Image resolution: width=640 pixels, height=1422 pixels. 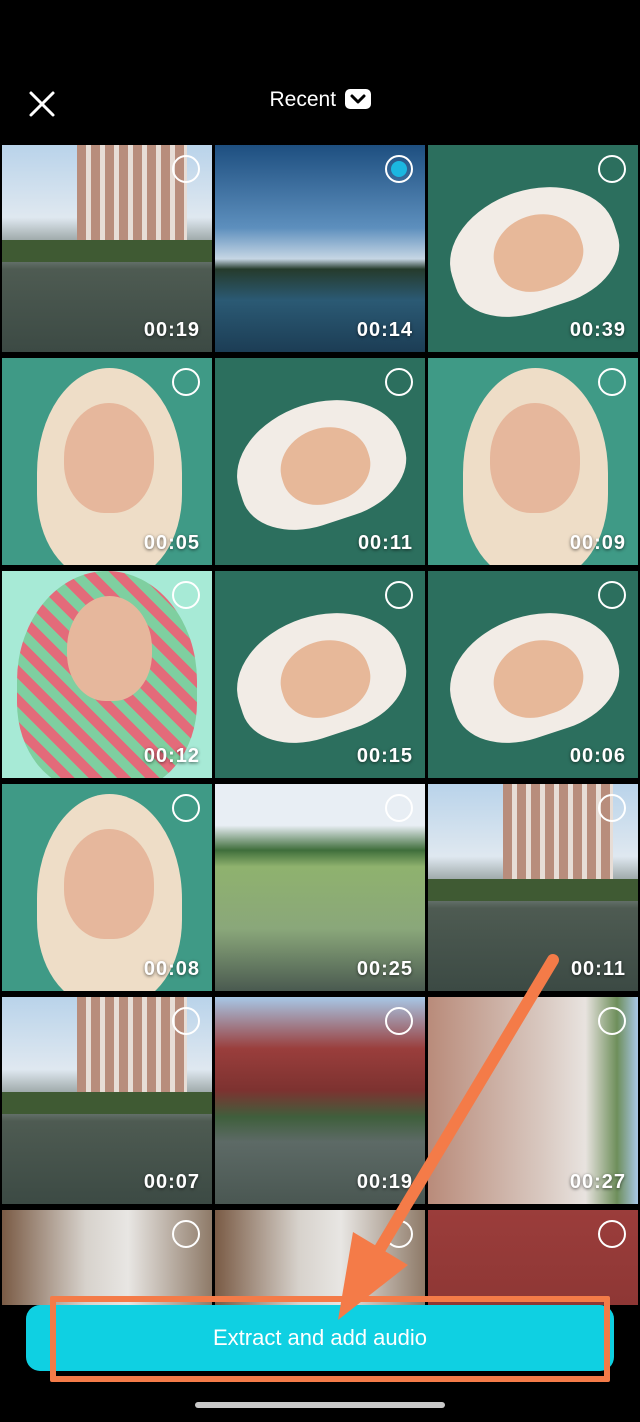 What do you see at coordinates (171, 1182) in the screenshot?
I see `duration-label: 00:07` at bounding box center [171, 1182].